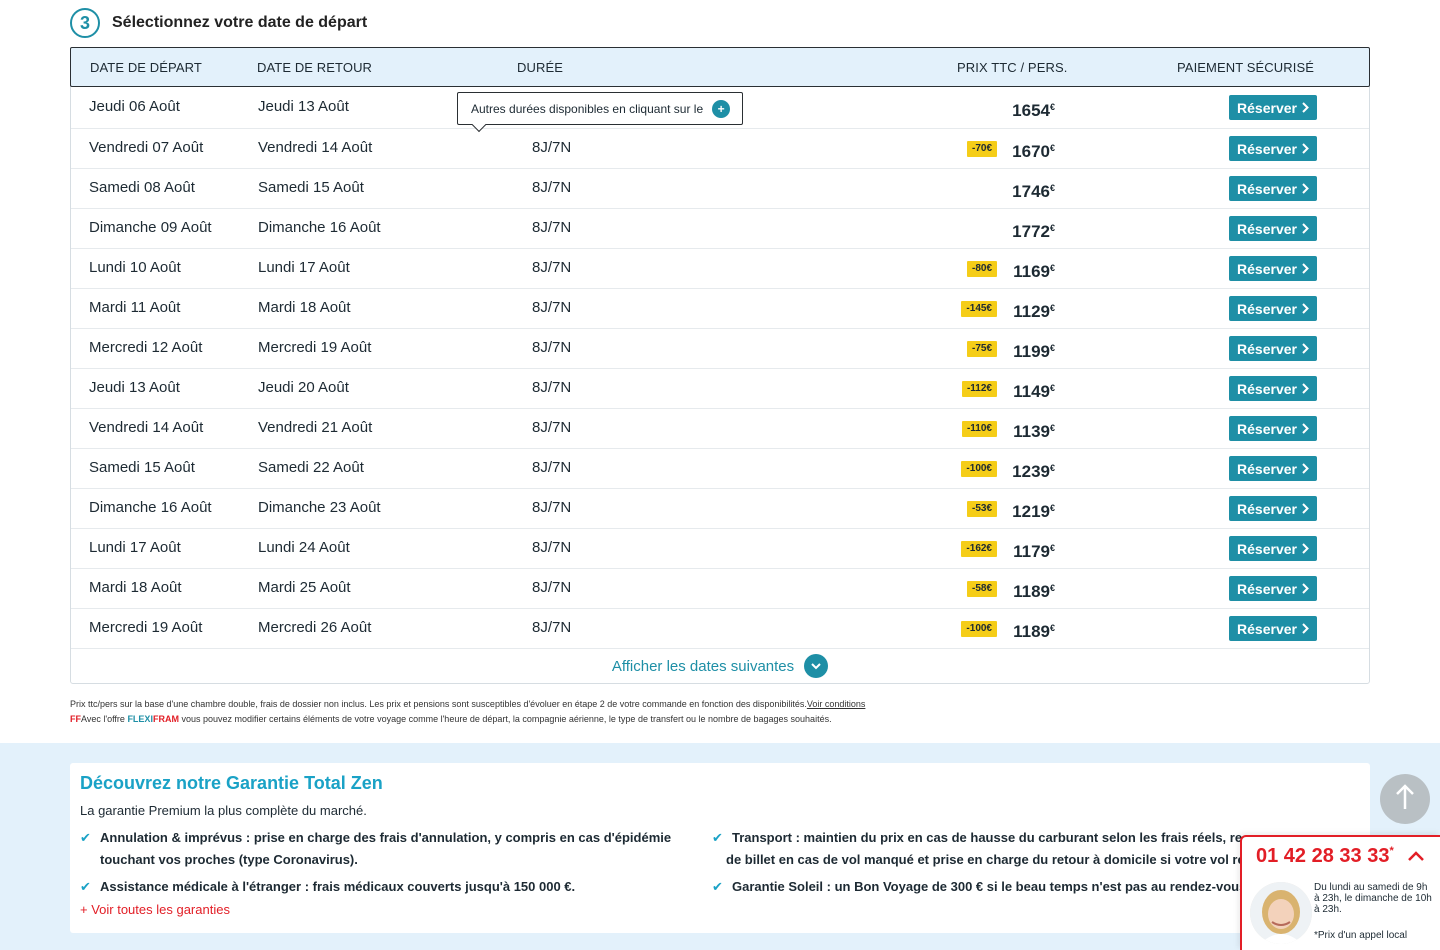 Image resolution: width=1440 pixels, height=950 pixels. What do you see at coordinates (717, 886) in the screenshot?
I see `check-icon: ✔` at bounding box center [717, 886].